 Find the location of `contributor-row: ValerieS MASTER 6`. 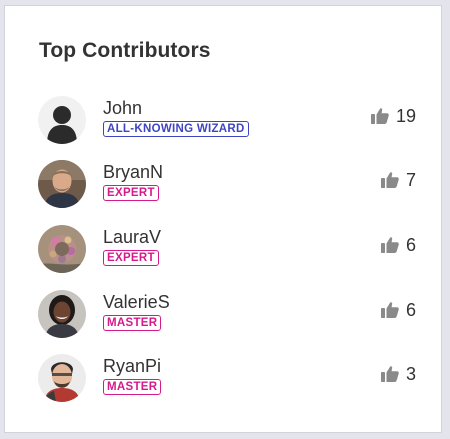

contributor-row: ValerieS MASTER 6 is located at coordinates (227, 315).